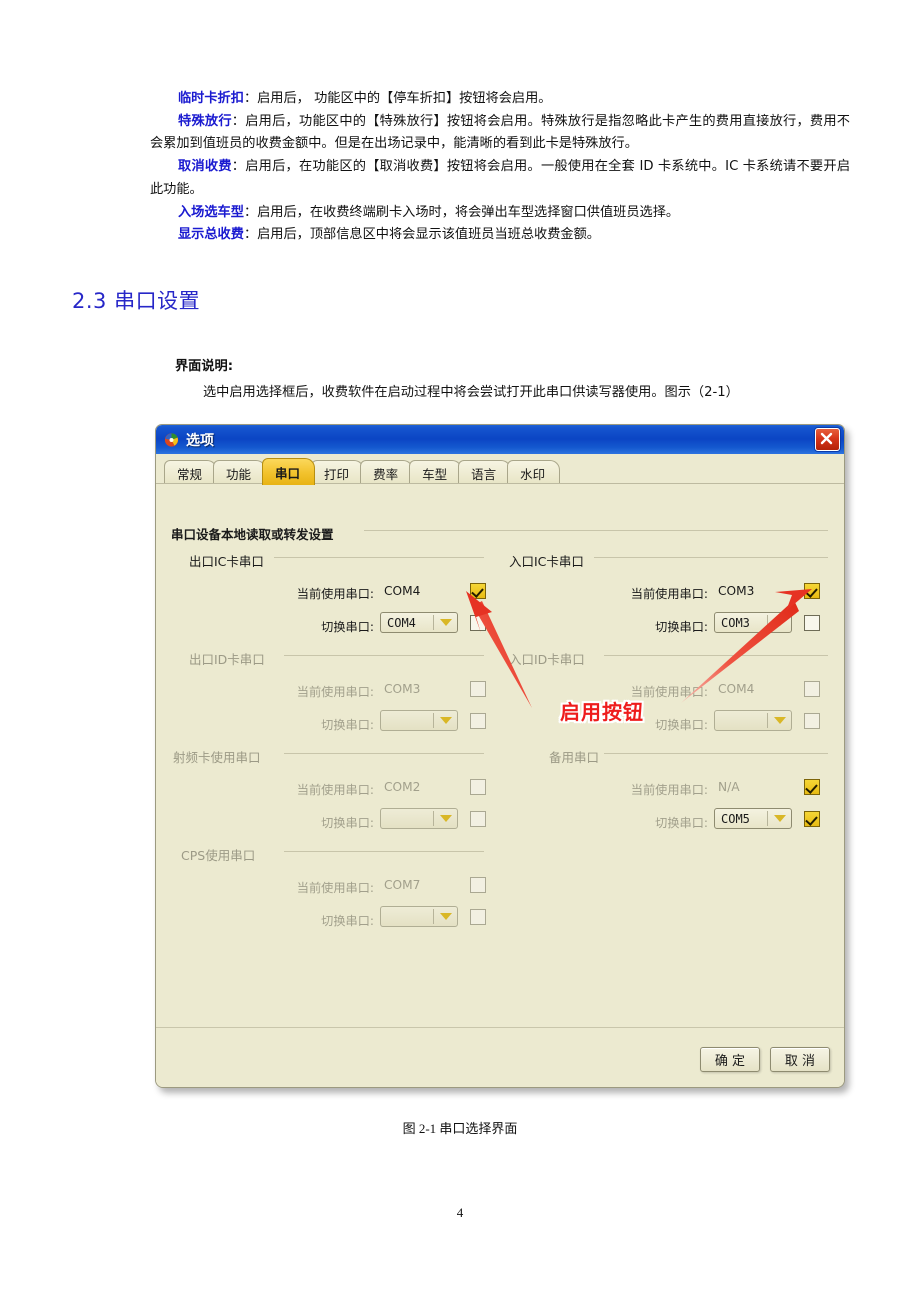 This screenshot has height=1302, width=920. I want to click on tab-function-label: 功能, so click(239, 474).